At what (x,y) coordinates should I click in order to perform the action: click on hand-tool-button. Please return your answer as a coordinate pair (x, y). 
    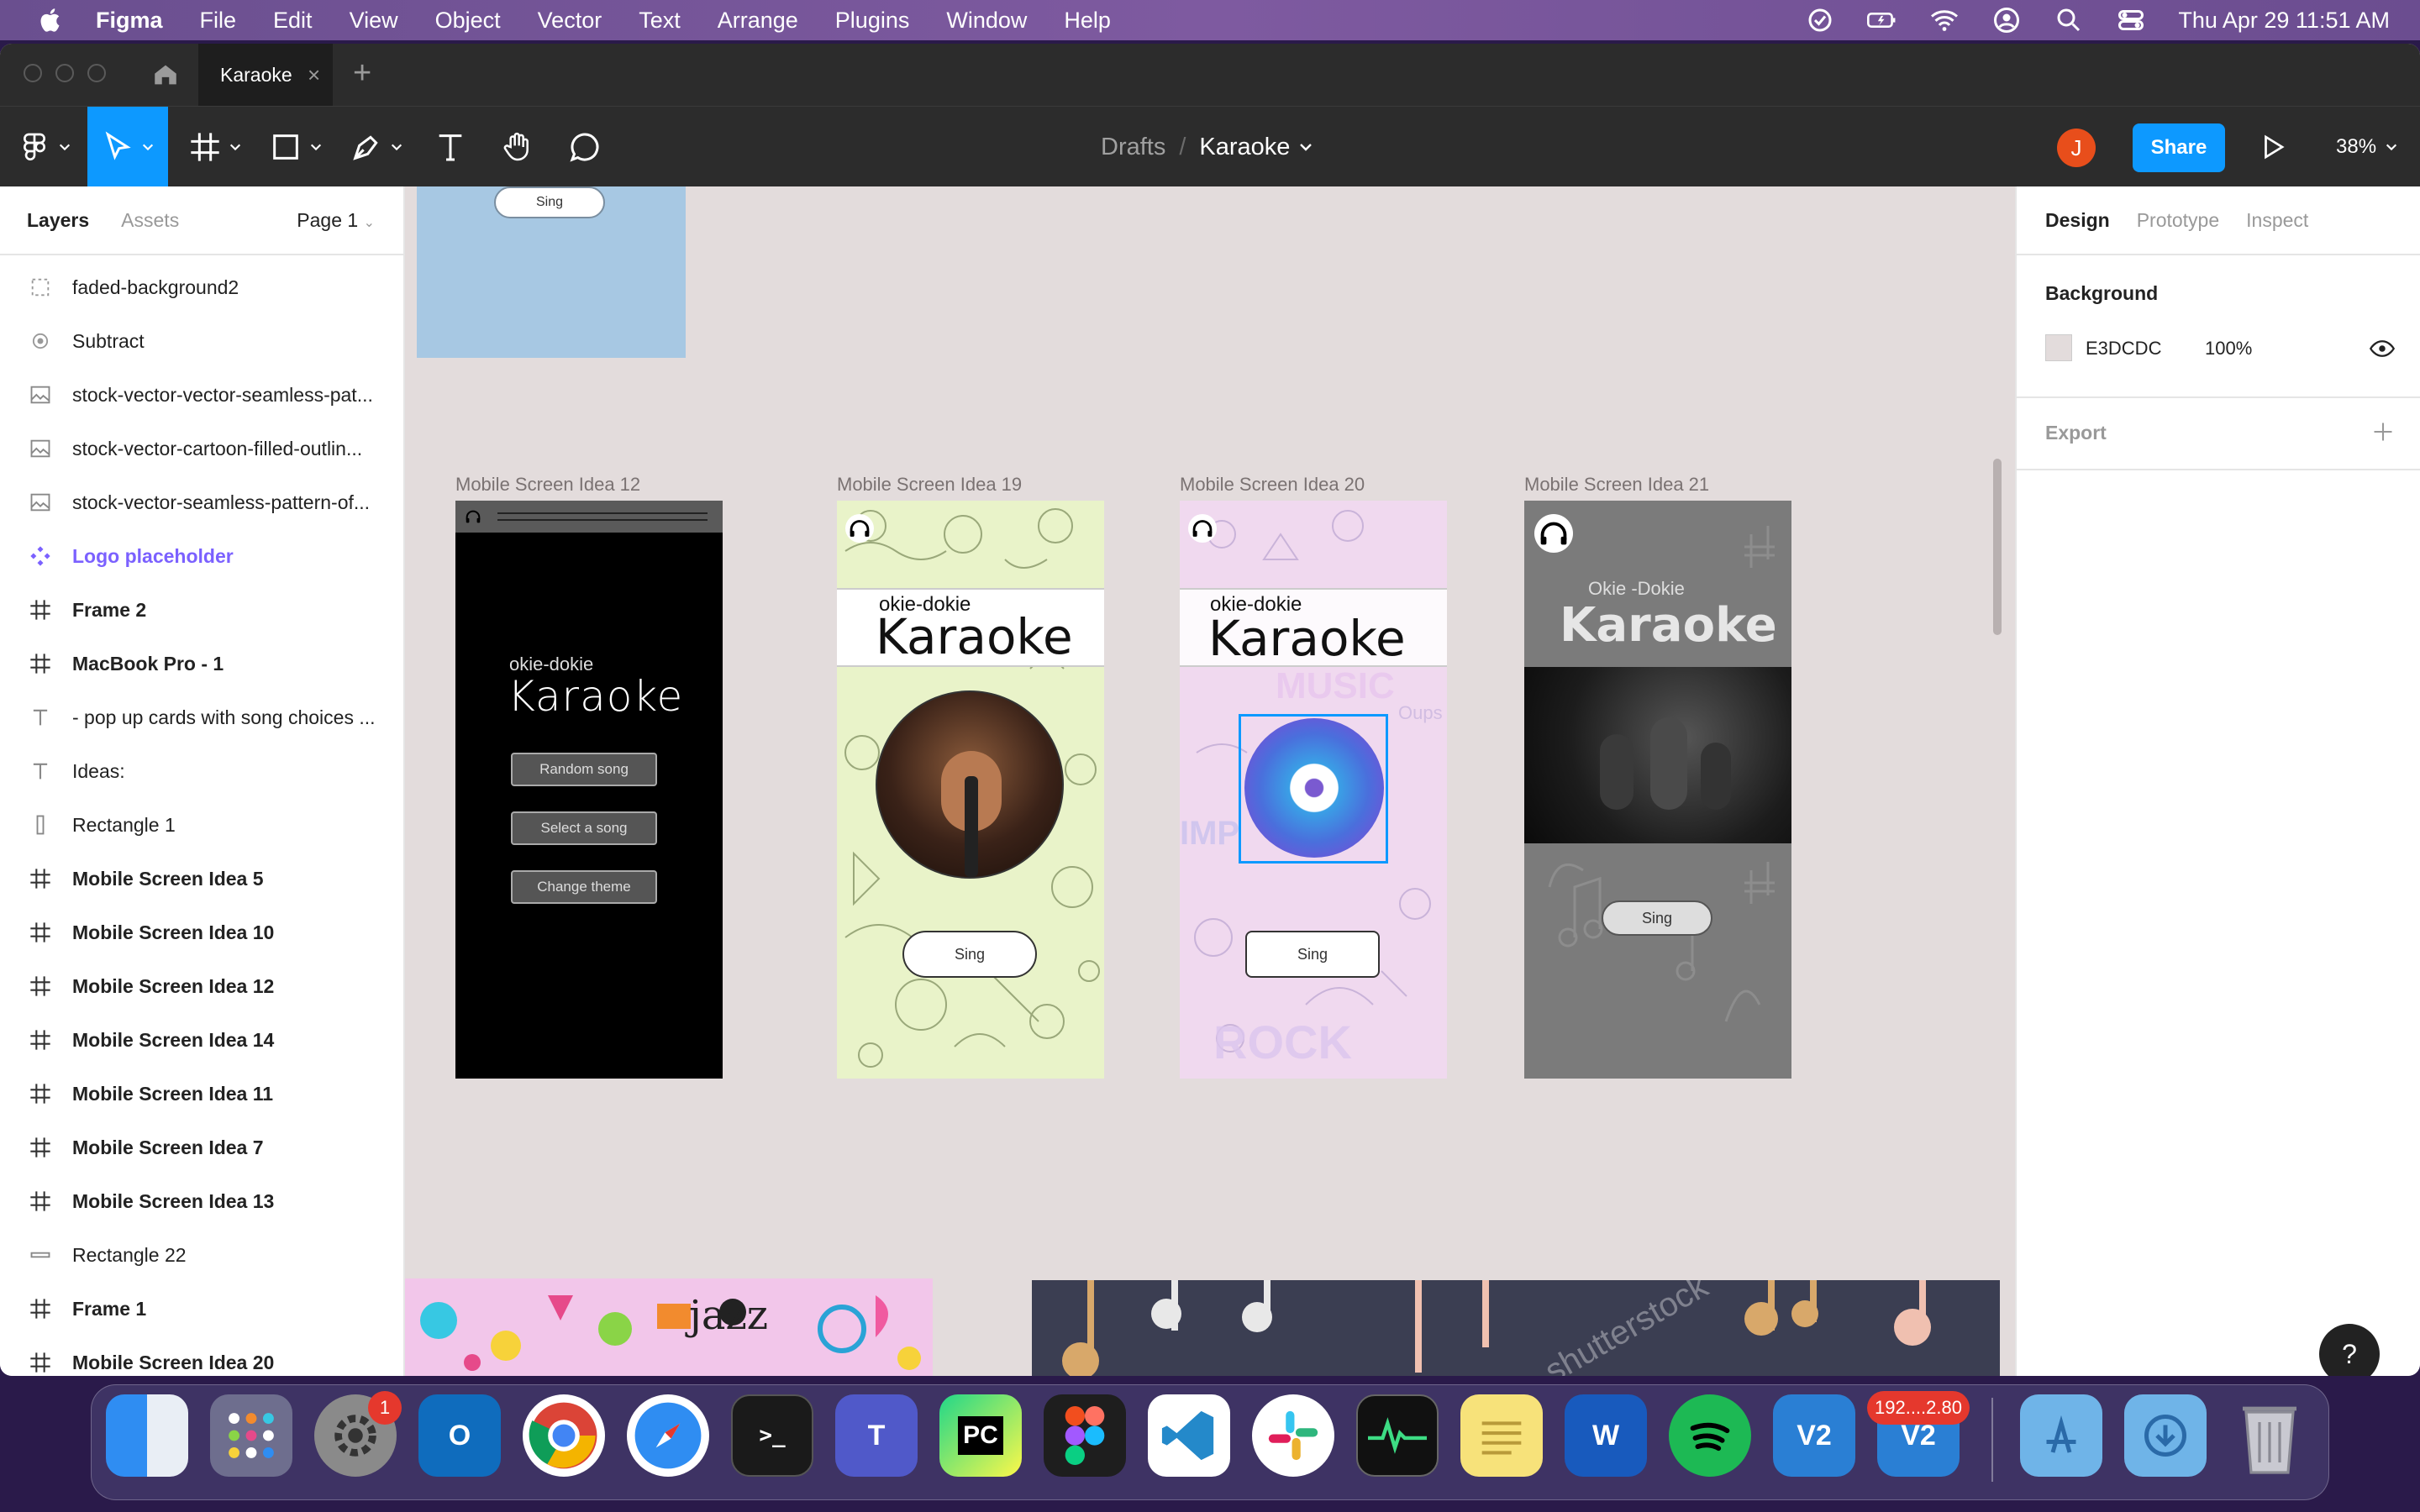
    Looking at the image, I should click on (517, 147).